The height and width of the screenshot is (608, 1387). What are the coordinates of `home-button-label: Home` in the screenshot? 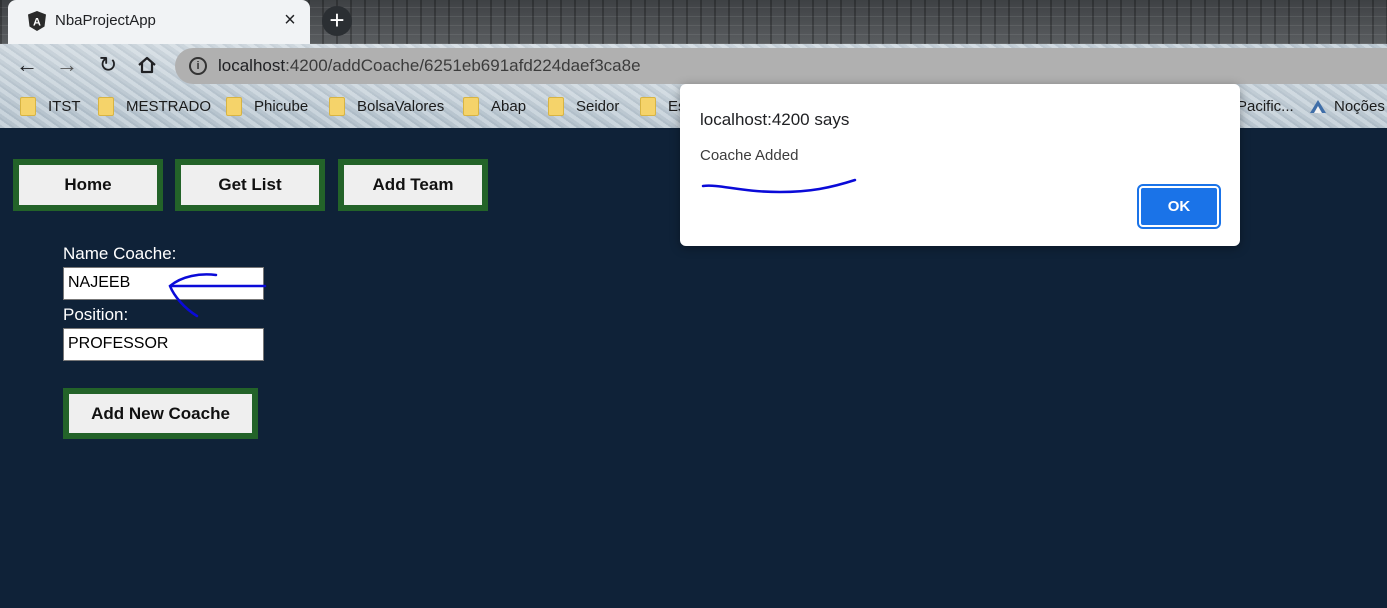 It's located at (88, 185).